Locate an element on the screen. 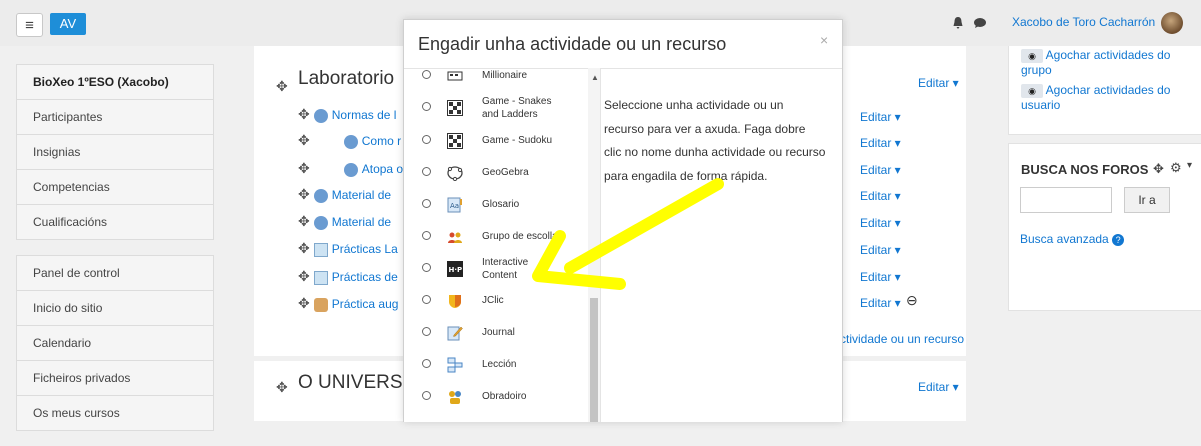 Image resolution: width=1201 pixels, height=446 pixels. list-item: Lección is located at coordinates (496, 365).